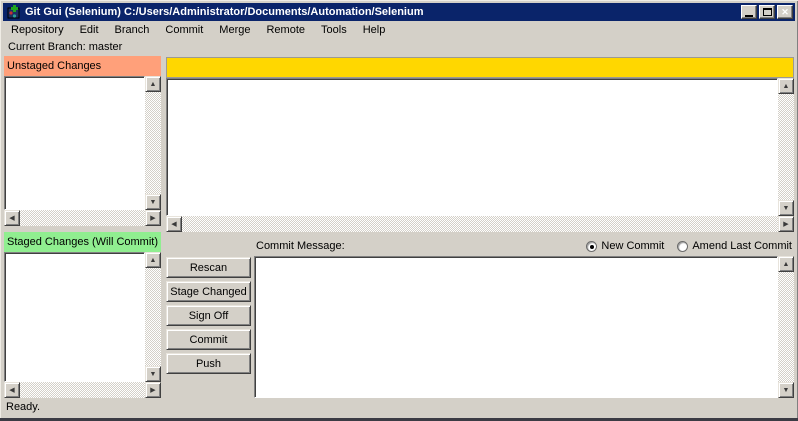  Describe the element at coordinates (208, 339) in the screenshot. I see `commit-button: Commit` at that location.